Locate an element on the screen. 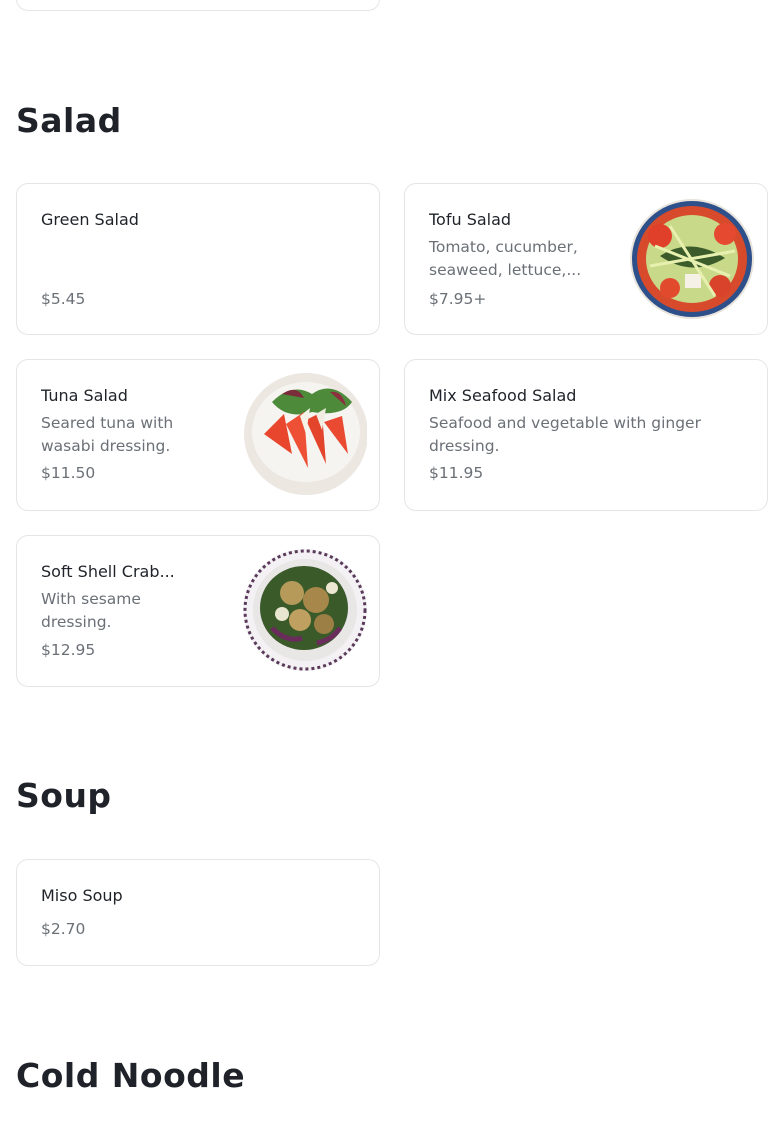 Image resolution: width=784 pixels, height=1139 pixels. item-price: $12.95 is located at coordinates (68, 650).